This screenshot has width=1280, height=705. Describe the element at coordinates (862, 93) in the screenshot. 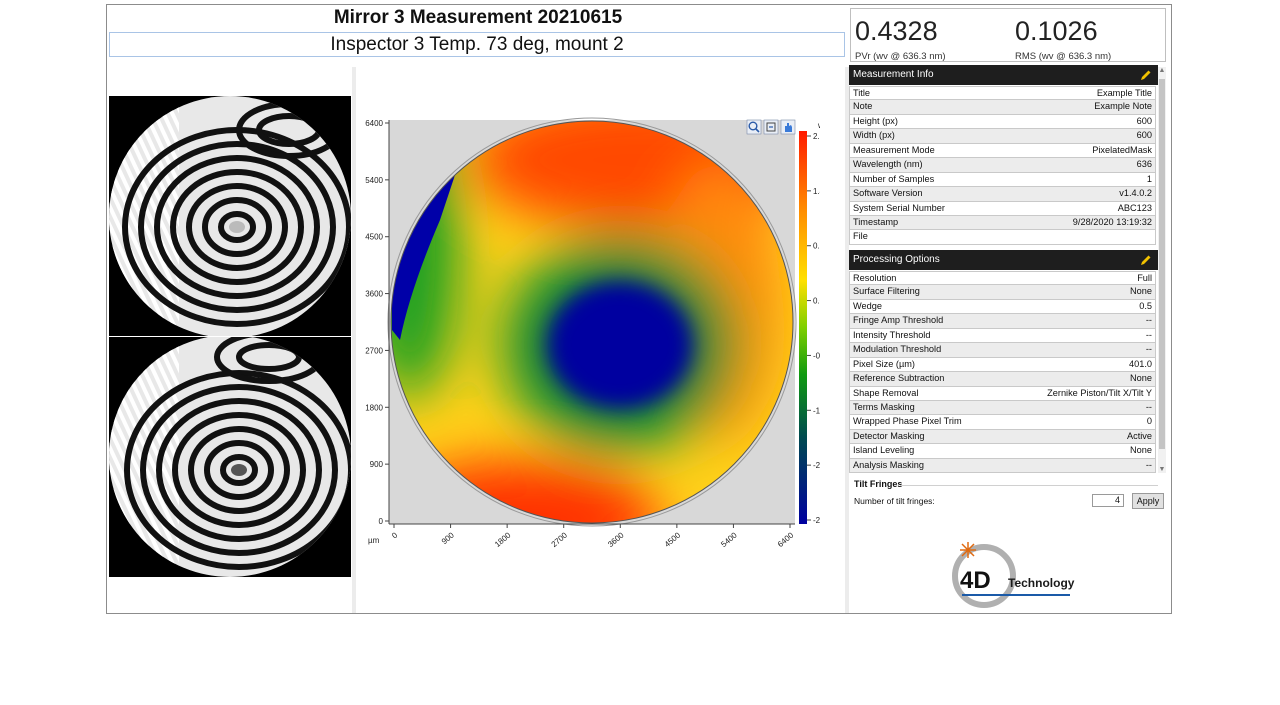

I see `row-label: Title` at that location.